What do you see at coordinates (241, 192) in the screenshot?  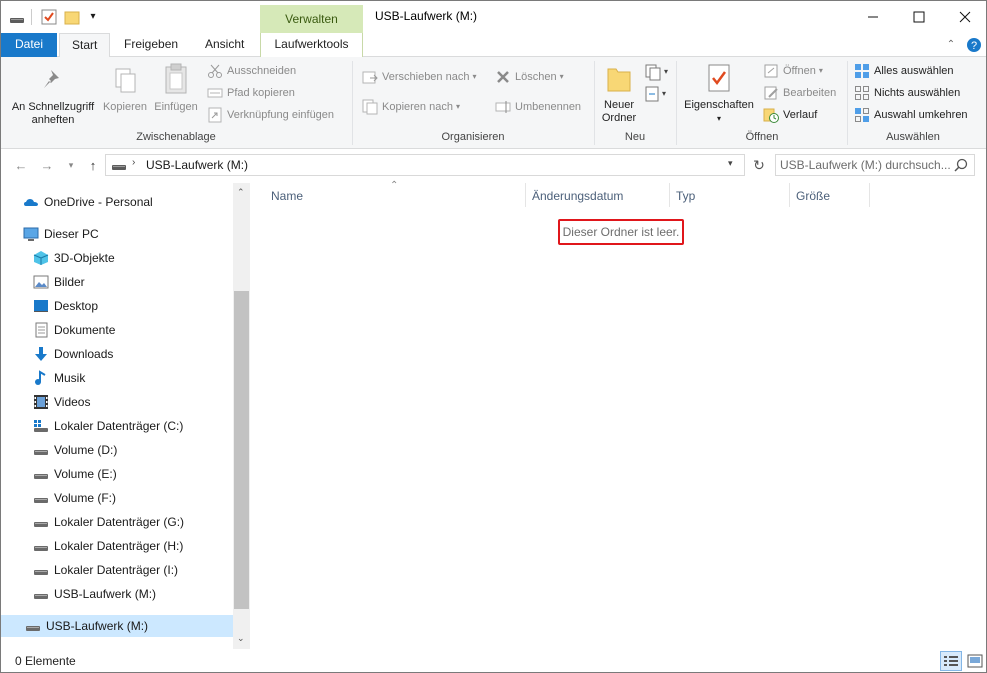 I see `scroll-up-icon: ⌃` at bounding box center [241, 192].